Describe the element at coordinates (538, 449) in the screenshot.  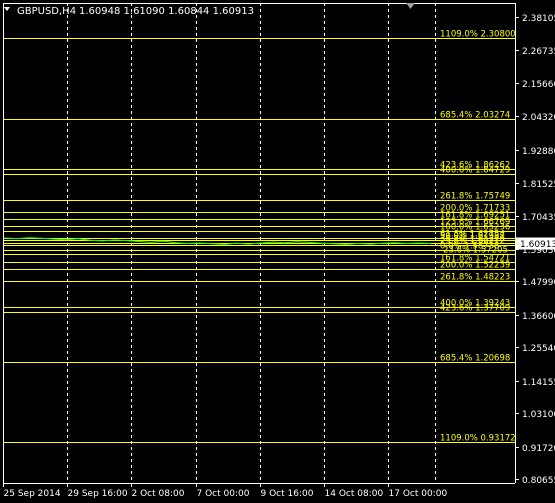
I see `price-tick-label: 0.91720` at that location.